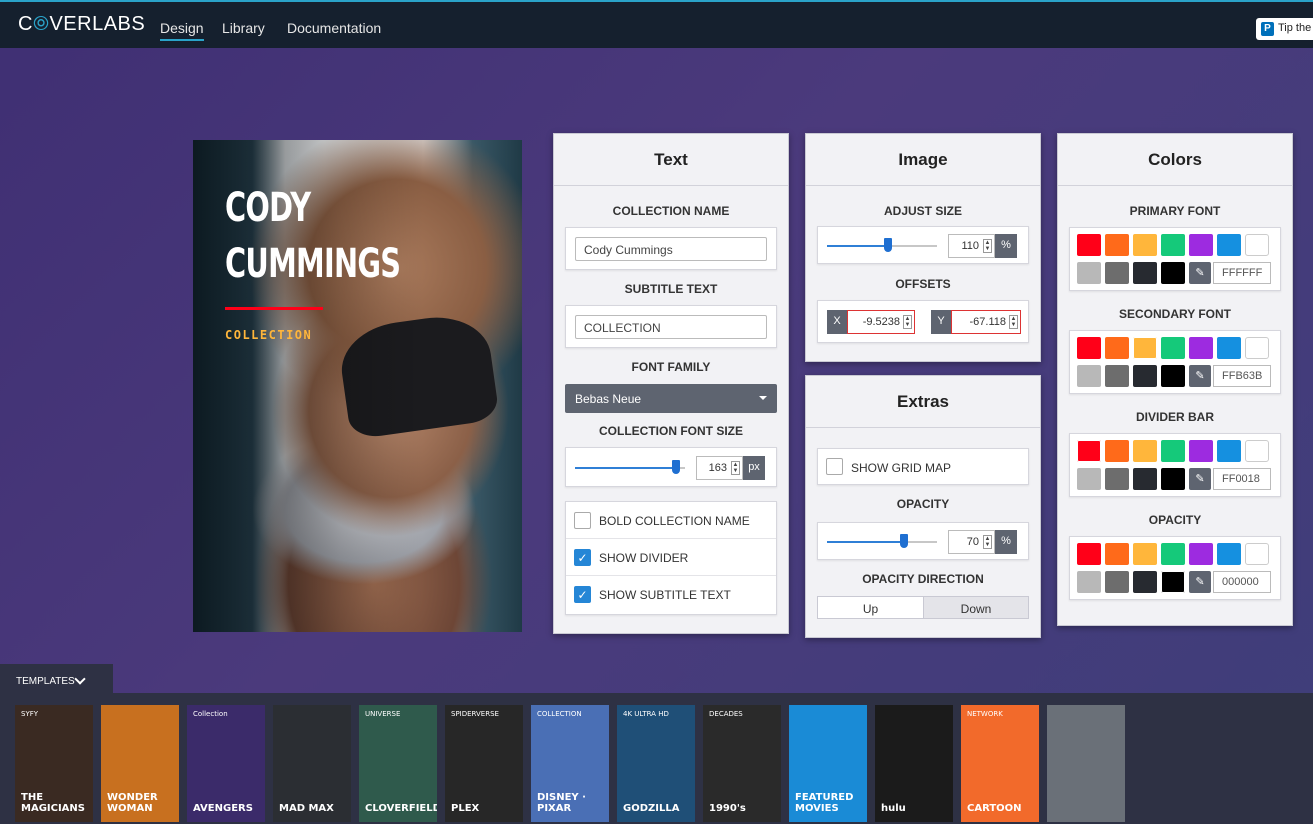 Image resolution: width=1313 pixels, height=824 pixels. Describe the element at coordinates (1242, 582) in the screenshot. I see `hex-input: 000000` at that location.